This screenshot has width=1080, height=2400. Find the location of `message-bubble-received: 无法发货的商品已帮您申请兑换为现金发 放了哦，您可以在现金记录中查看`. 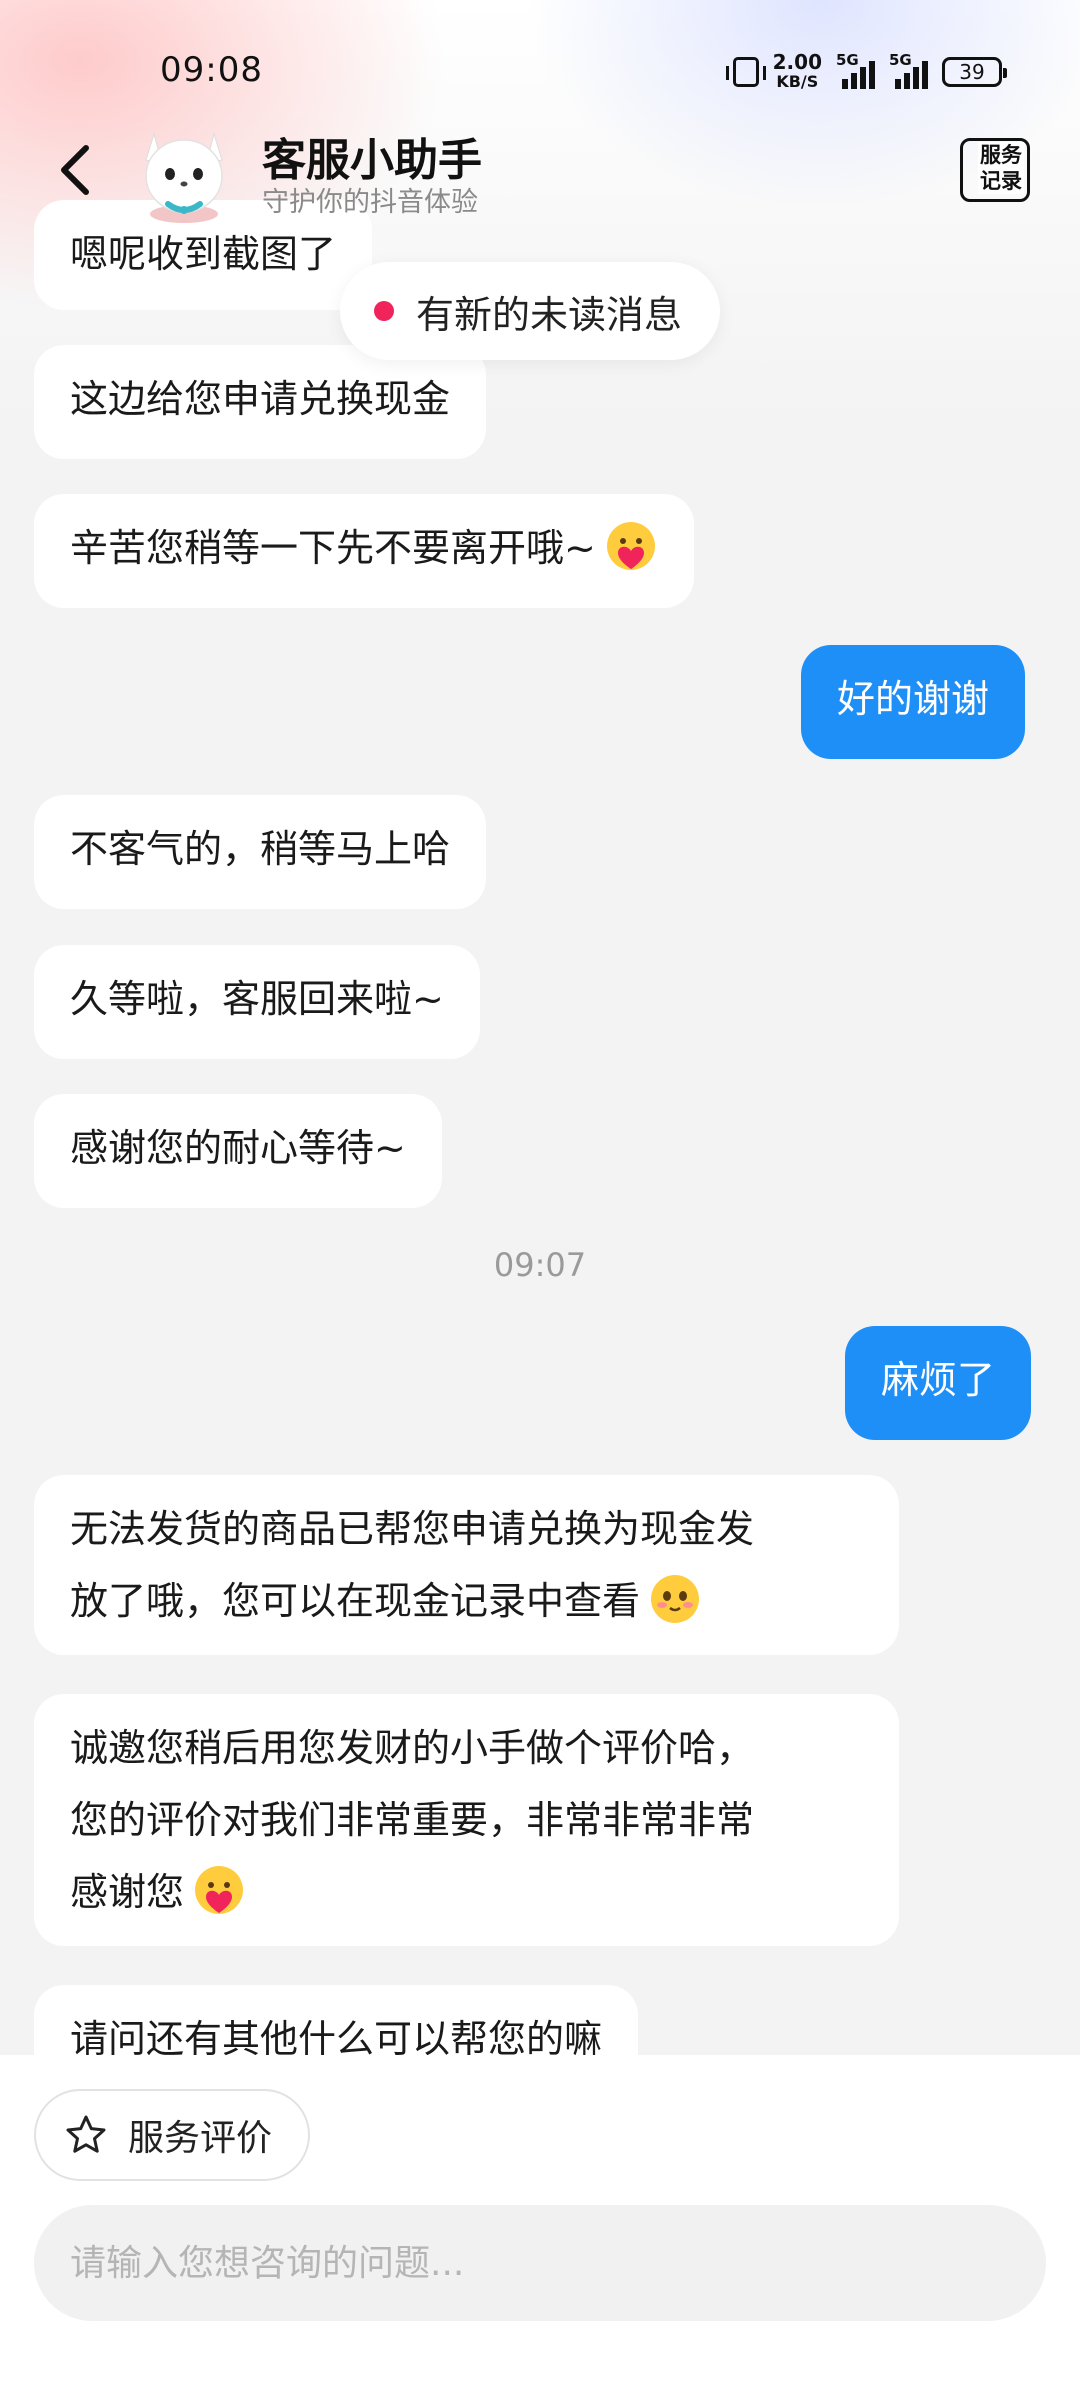

message-bubble-received: 无法发货的商品已帮您申请兑换为现金发 放了哦，您可以在现金记录中查看 is located at coordinates (466, 1565).